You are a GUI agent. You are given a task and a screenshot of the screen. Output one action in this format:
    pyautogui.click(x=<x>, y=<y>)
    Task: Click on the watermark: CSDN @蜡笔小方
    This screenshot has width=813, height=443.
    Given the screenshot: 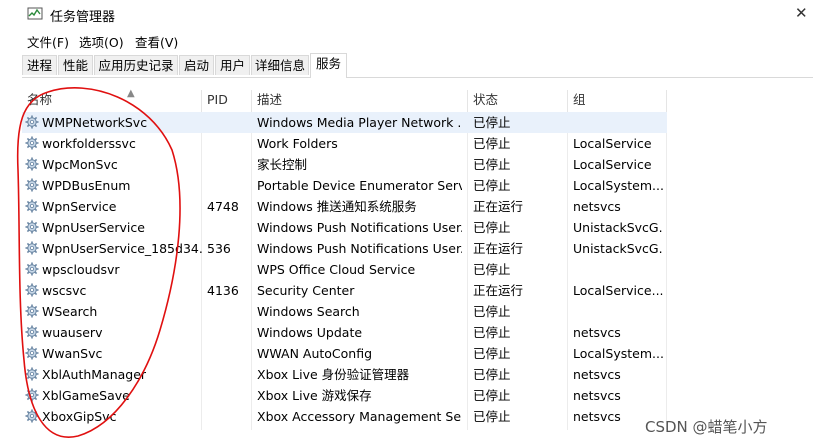 What is the action you would take?
    pyautogui.click(x=706, y=427)
    